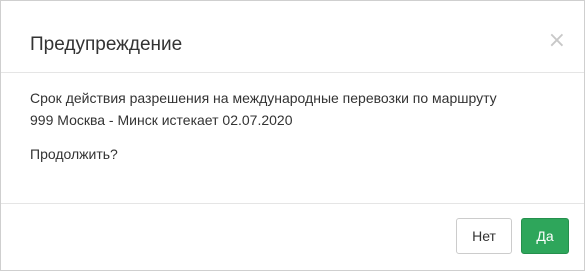  Describe the element at coordinates (557, 41) in the screenshot. I see `close-icon: ×` at that location.